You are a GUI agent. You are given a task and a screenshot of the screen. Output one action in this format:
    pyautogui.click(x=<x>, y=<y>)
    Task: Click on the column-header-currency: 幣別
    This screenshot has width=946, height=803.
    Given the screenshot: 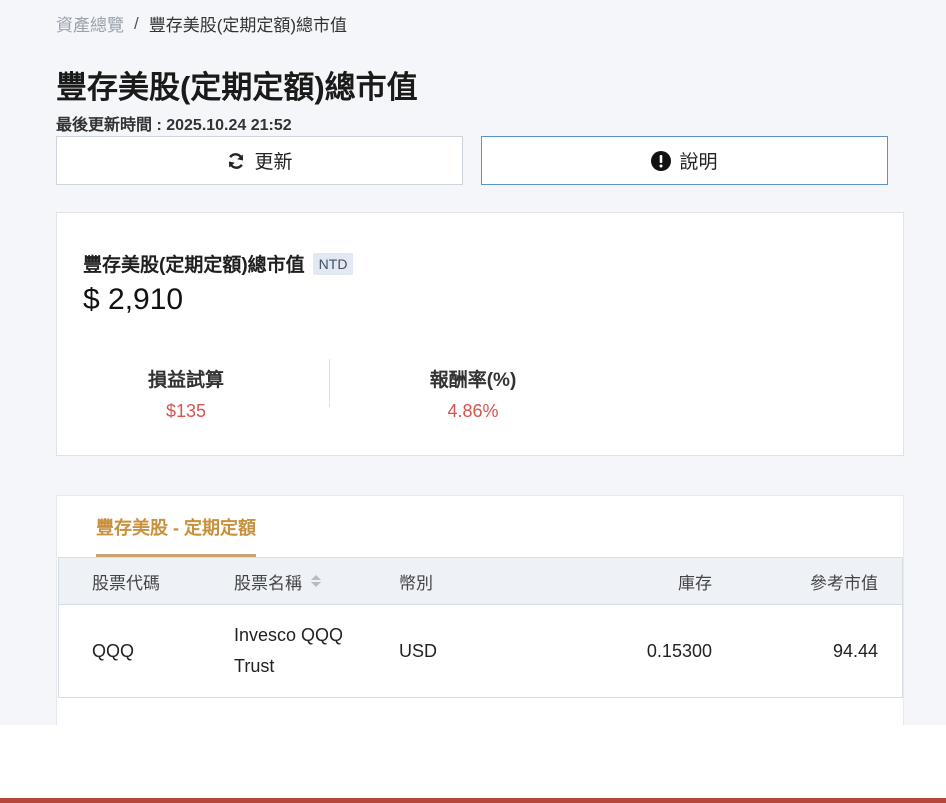 What is the action you would take?
    pyautogui.click(x=416, y=583)
    